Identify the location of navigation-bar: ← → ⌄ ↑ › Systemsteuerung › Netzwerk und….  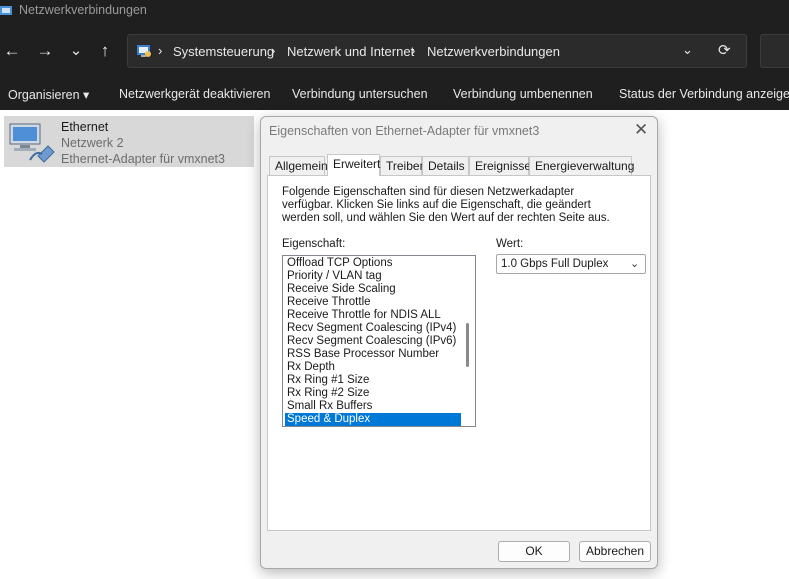
(394, 51).